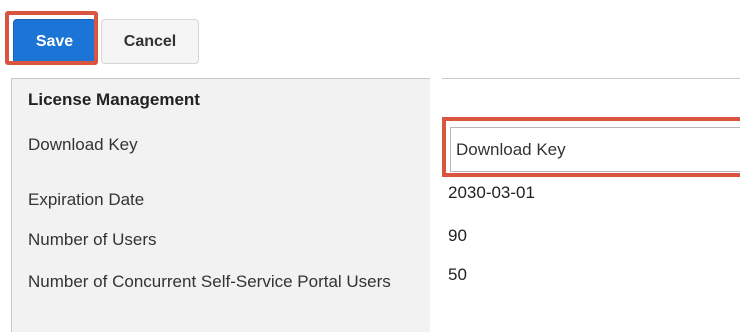 This screenshot has height=332, width=740. What do you see at coordinates (54, 41) in the screenshot?
I see `save-button: Save` at bounding box center [54, 41].